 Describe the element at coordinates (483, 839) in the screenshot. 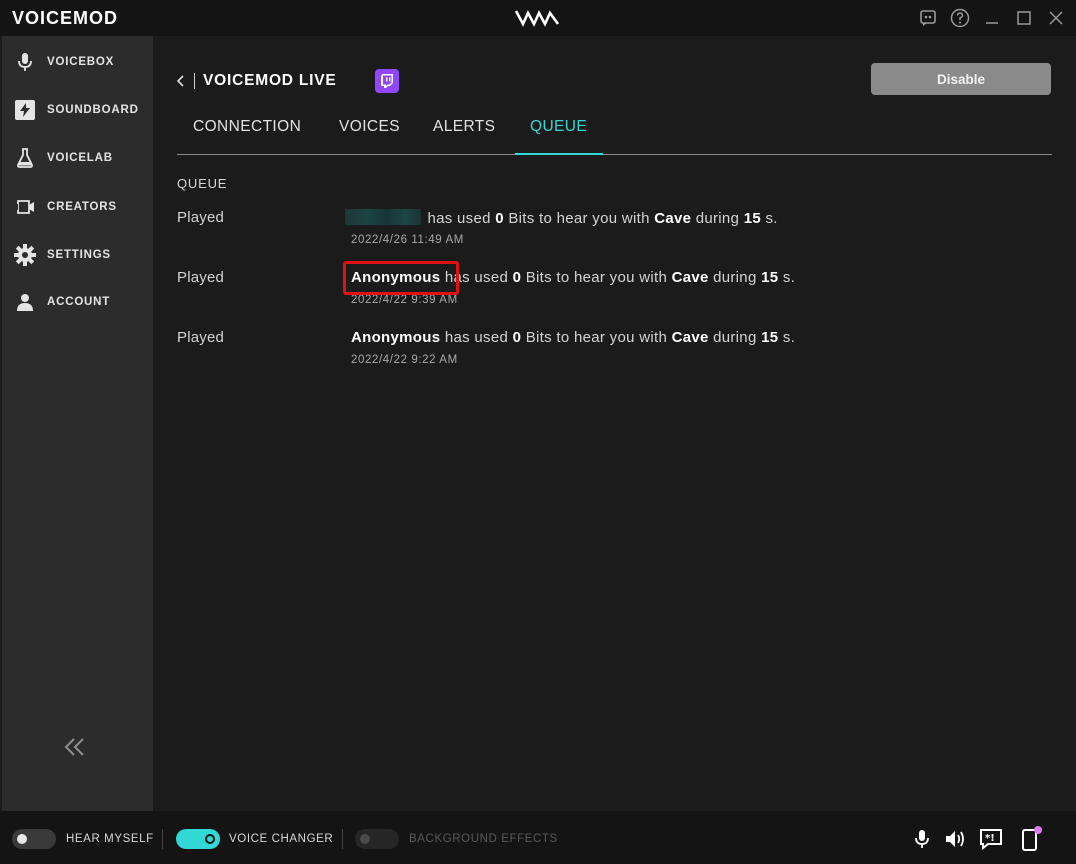

I see `background-effects-label: BACKGROUND EFFECTS` at that location.